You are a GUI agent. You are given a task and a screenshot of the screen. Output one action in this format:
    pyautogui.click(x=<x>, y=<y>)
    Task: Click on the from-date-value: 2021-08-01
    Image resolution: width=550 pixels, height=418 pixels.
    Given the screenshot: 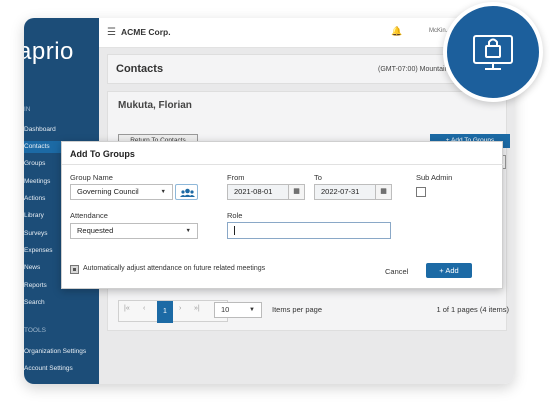 What is the action you would take?
    pyautogui.click(x=253, y=191)
    